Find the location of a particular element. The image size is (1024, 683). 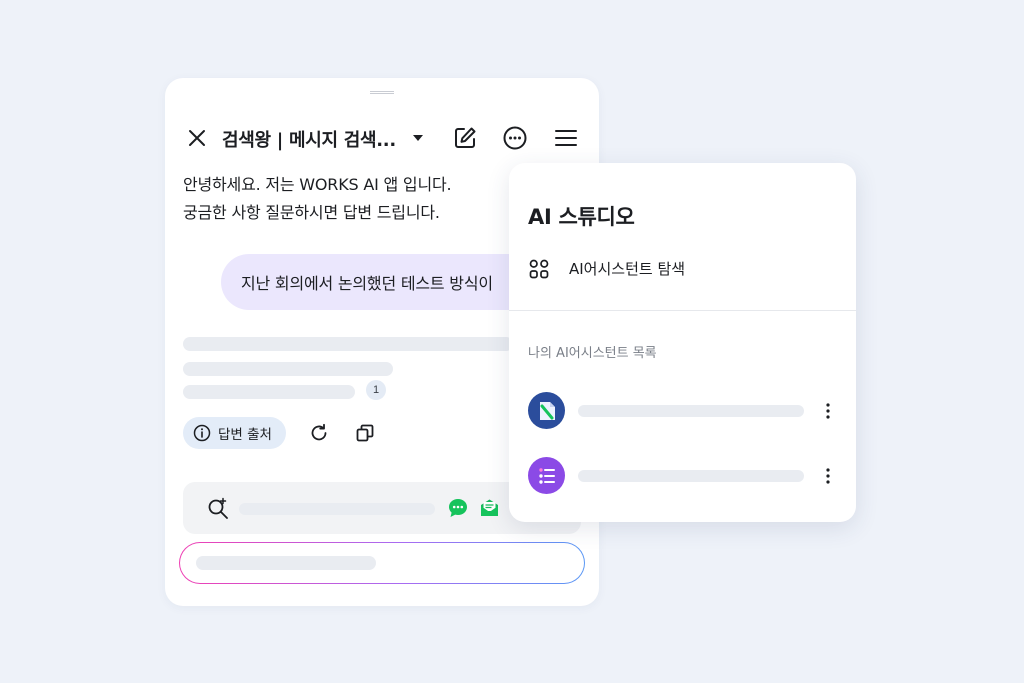

input-placeholder-bar is located at coordinates (286, 563).